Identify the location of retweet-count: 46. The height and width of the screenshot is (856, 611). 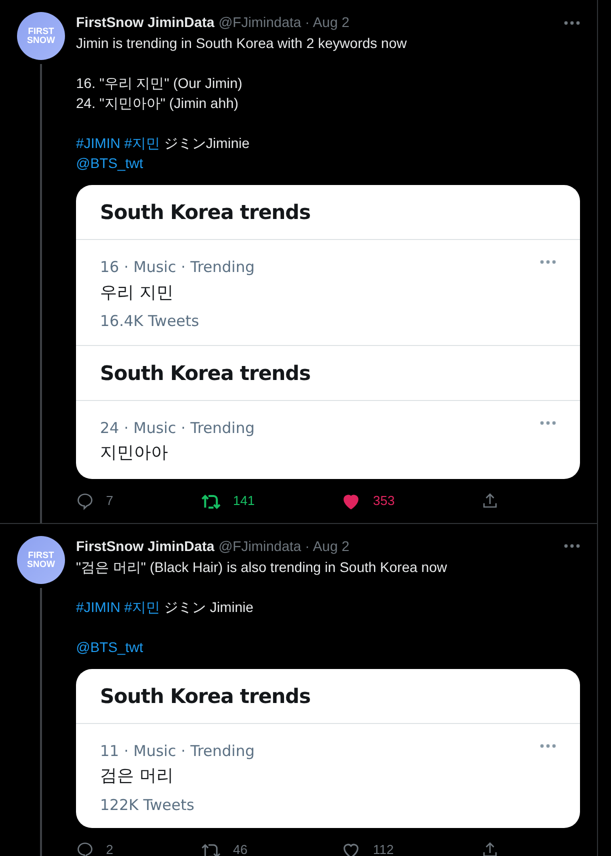
(240, 848).